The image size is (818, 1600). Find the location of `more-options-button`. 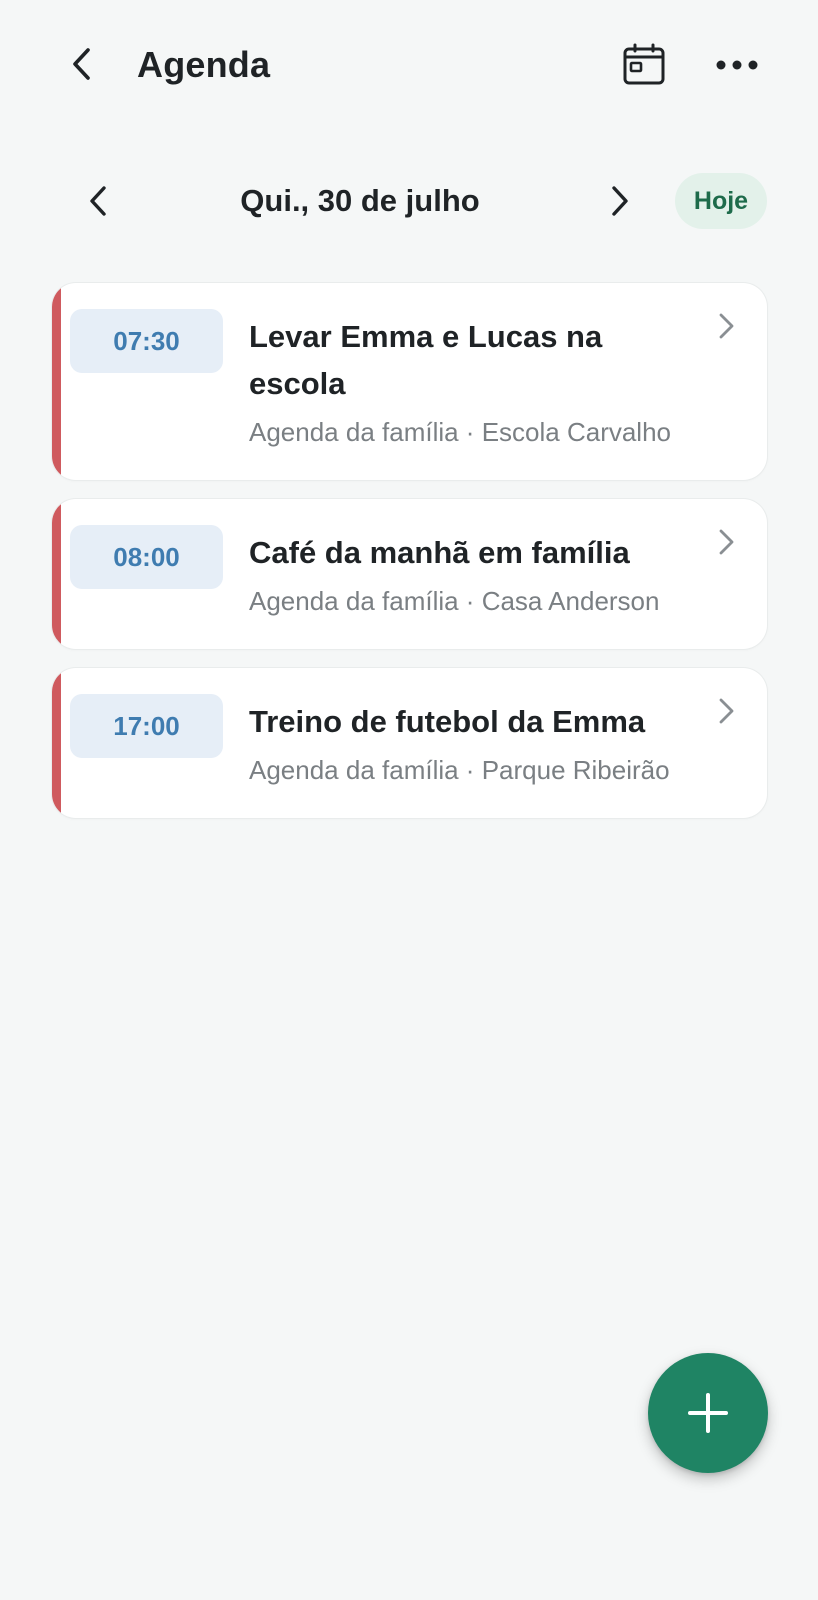

more-options-button is located at coordinates (737, 65).